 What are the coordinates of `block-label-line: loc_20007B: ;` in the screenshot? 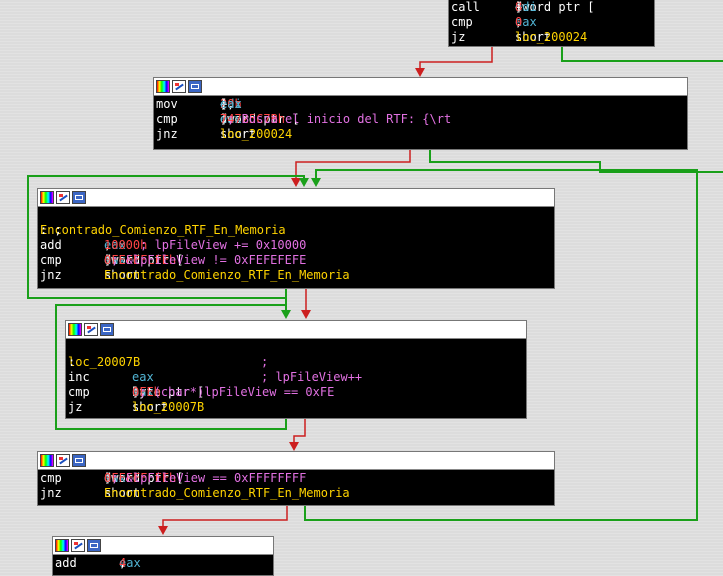 It's located at (297, 362).